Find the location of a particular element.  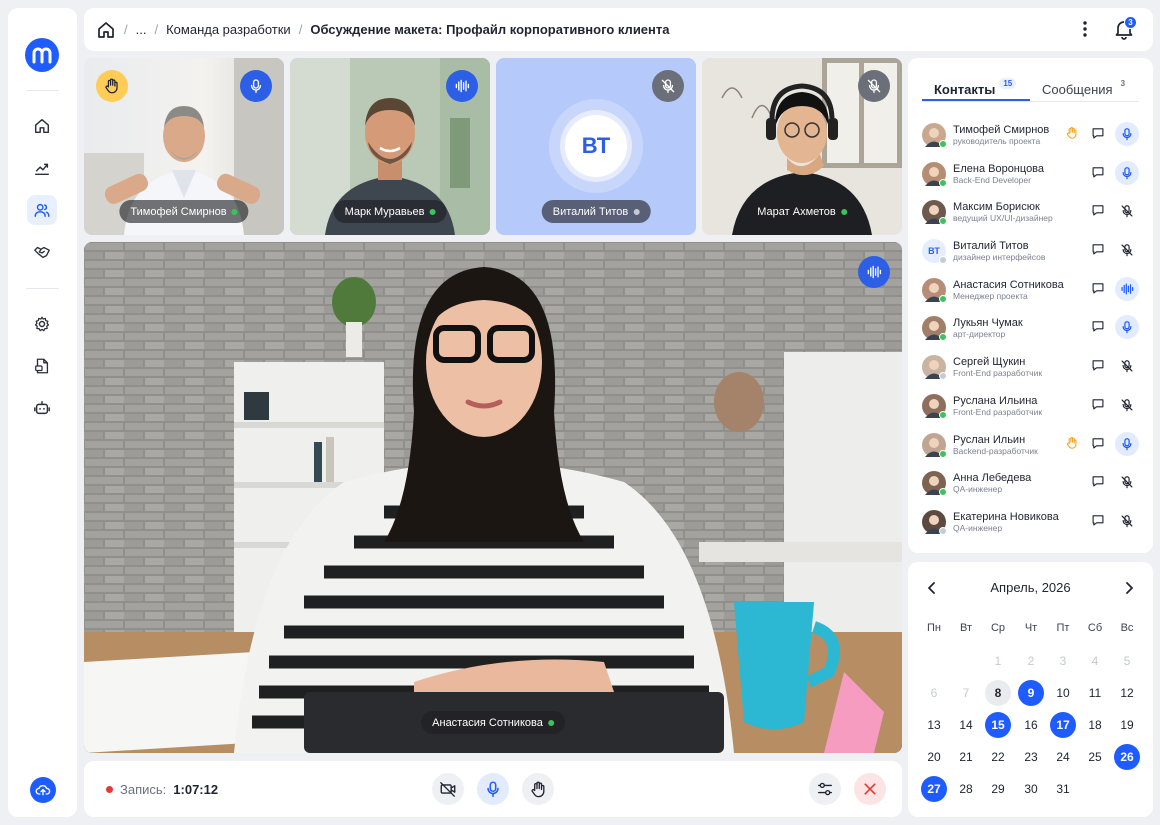

calendar-day: 27 is located at coordinates (934, 789).